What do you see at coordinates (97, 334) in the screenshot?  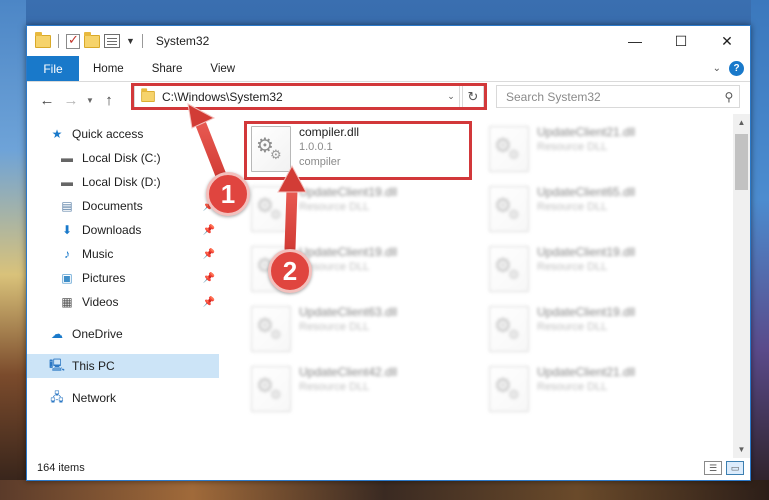 I see `sidebar-item-label: OneDrive` at bounding box center [97, 334].